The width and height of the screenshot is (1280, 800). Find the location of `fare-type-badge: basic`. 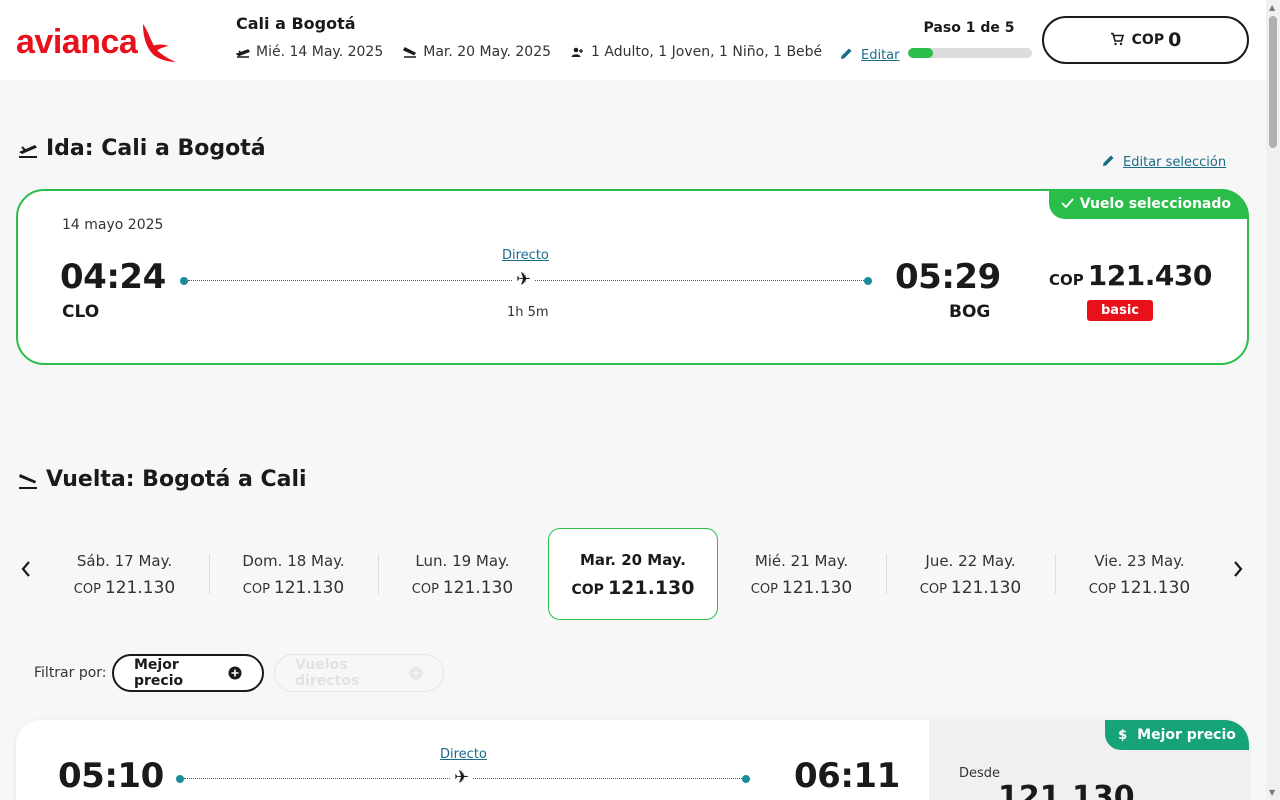

fare-type-badge: basic is located at coordinates (1120, 310).